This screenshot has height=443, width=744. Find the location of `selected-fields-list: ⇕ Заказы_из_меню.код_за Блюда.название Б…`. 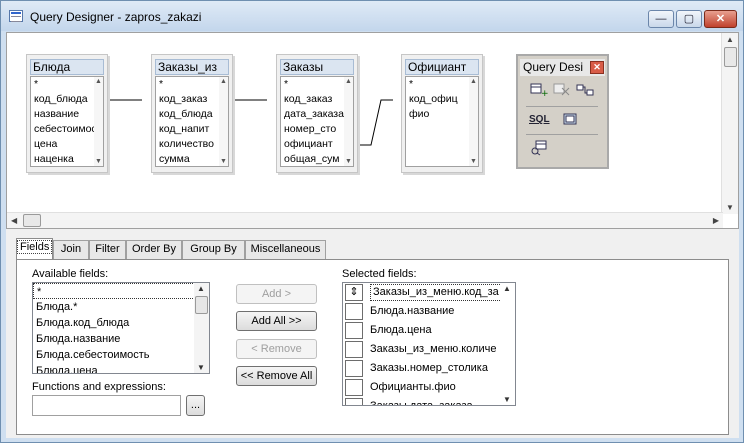

selected-fields-list: ⇕ Заказы_из_меню.код_за Блюда.название Б… is located at coordinates (429, 344).